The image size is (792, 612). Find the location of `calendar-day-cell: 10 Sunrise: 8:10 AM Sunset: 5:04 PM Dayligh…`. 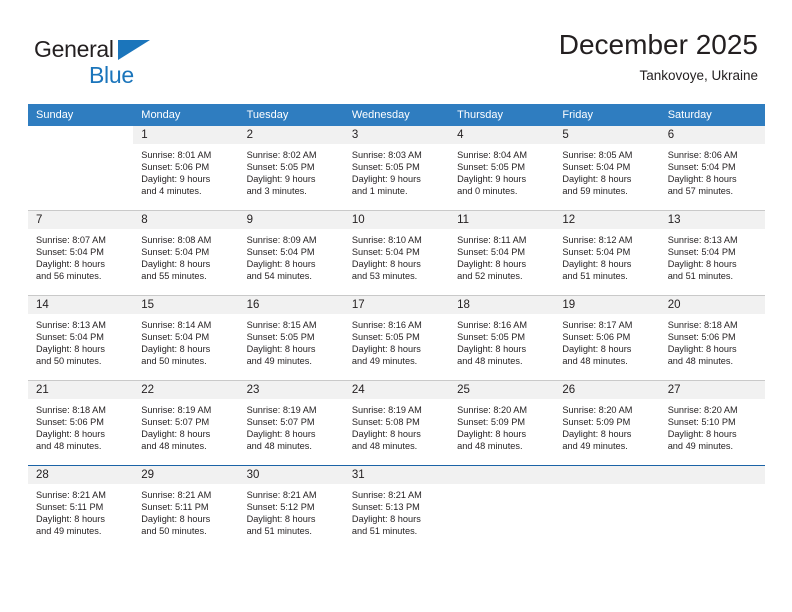

calendar-day-cell: 10 Sunrise: 8:10 AM Sunset: 5:04 PM Dayligh… is located at coordinates (396, 253).